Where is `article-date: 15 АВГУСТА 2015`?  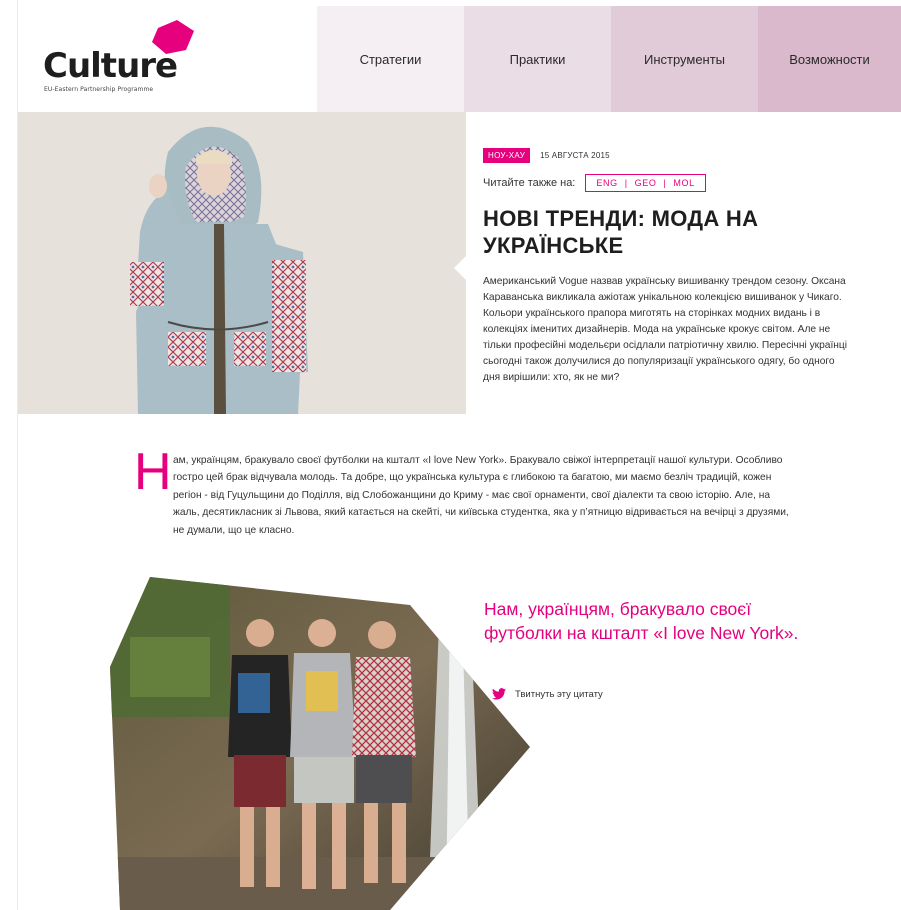 article-date: 15 АВГУСТА 2015 is located at coordinates (575, 155).